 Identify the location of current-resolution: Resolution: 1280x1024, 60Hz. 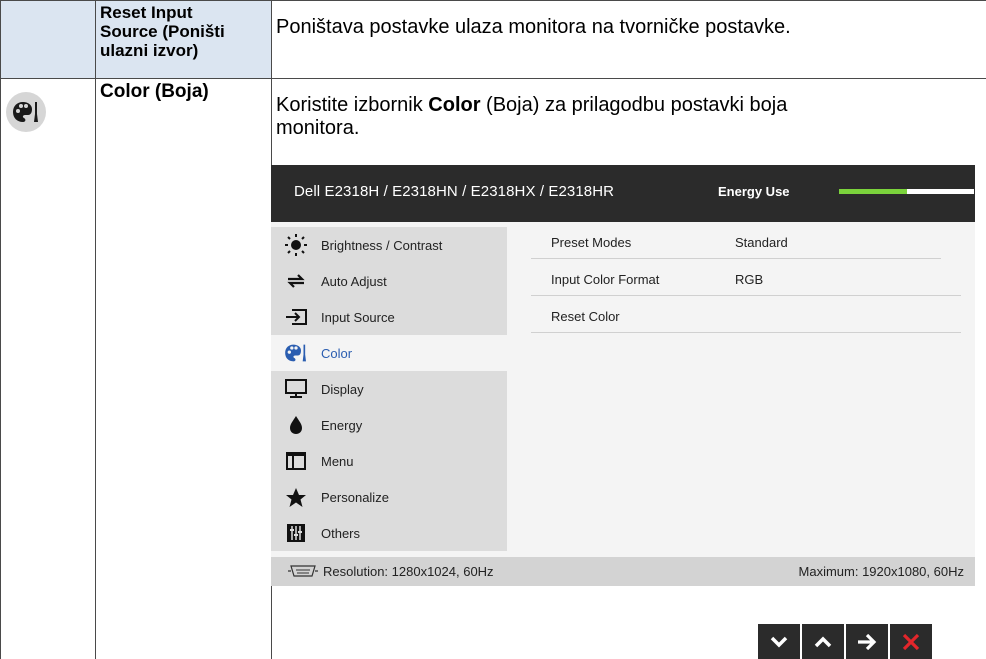
(408, 571).